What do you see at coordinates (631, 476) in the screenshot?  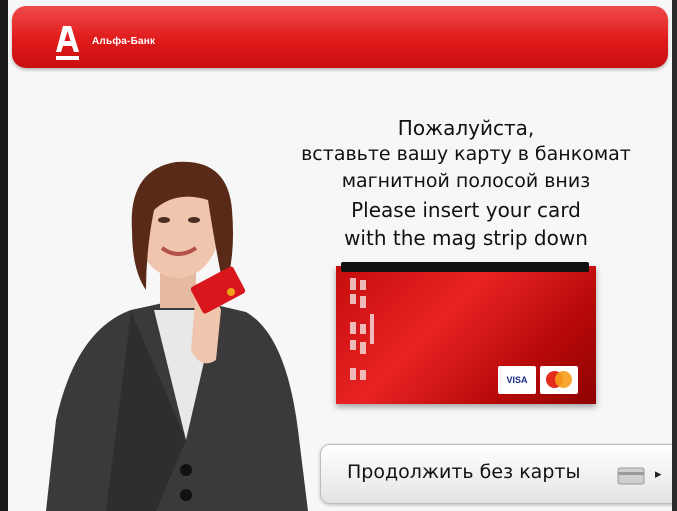 I see `card-icon` at bounding box center [631, 476].